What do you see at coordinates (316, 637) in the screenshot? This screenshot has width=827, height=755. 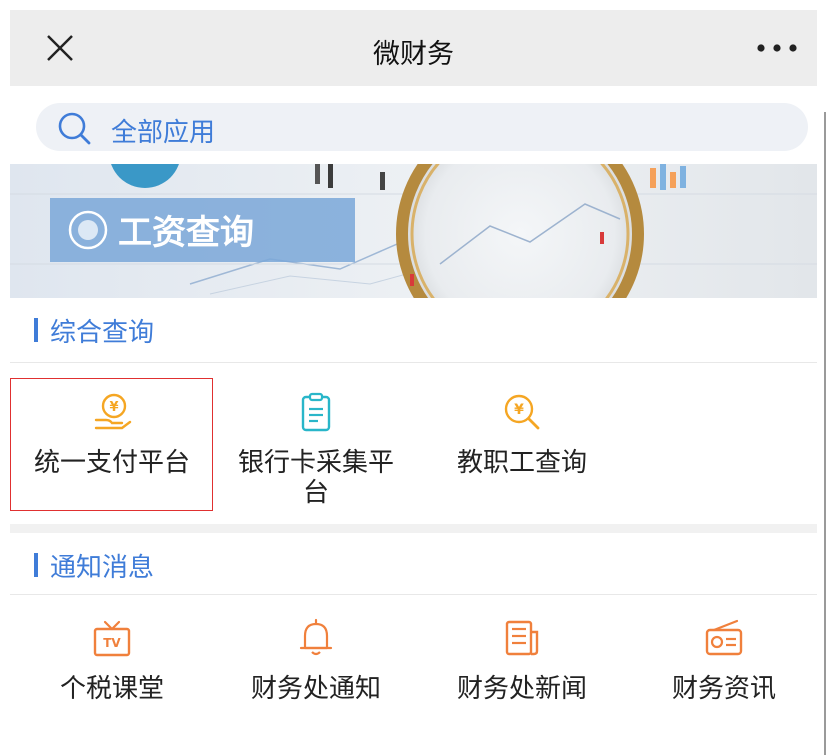 I see `bell-icon` at bounding box center [316, 637].